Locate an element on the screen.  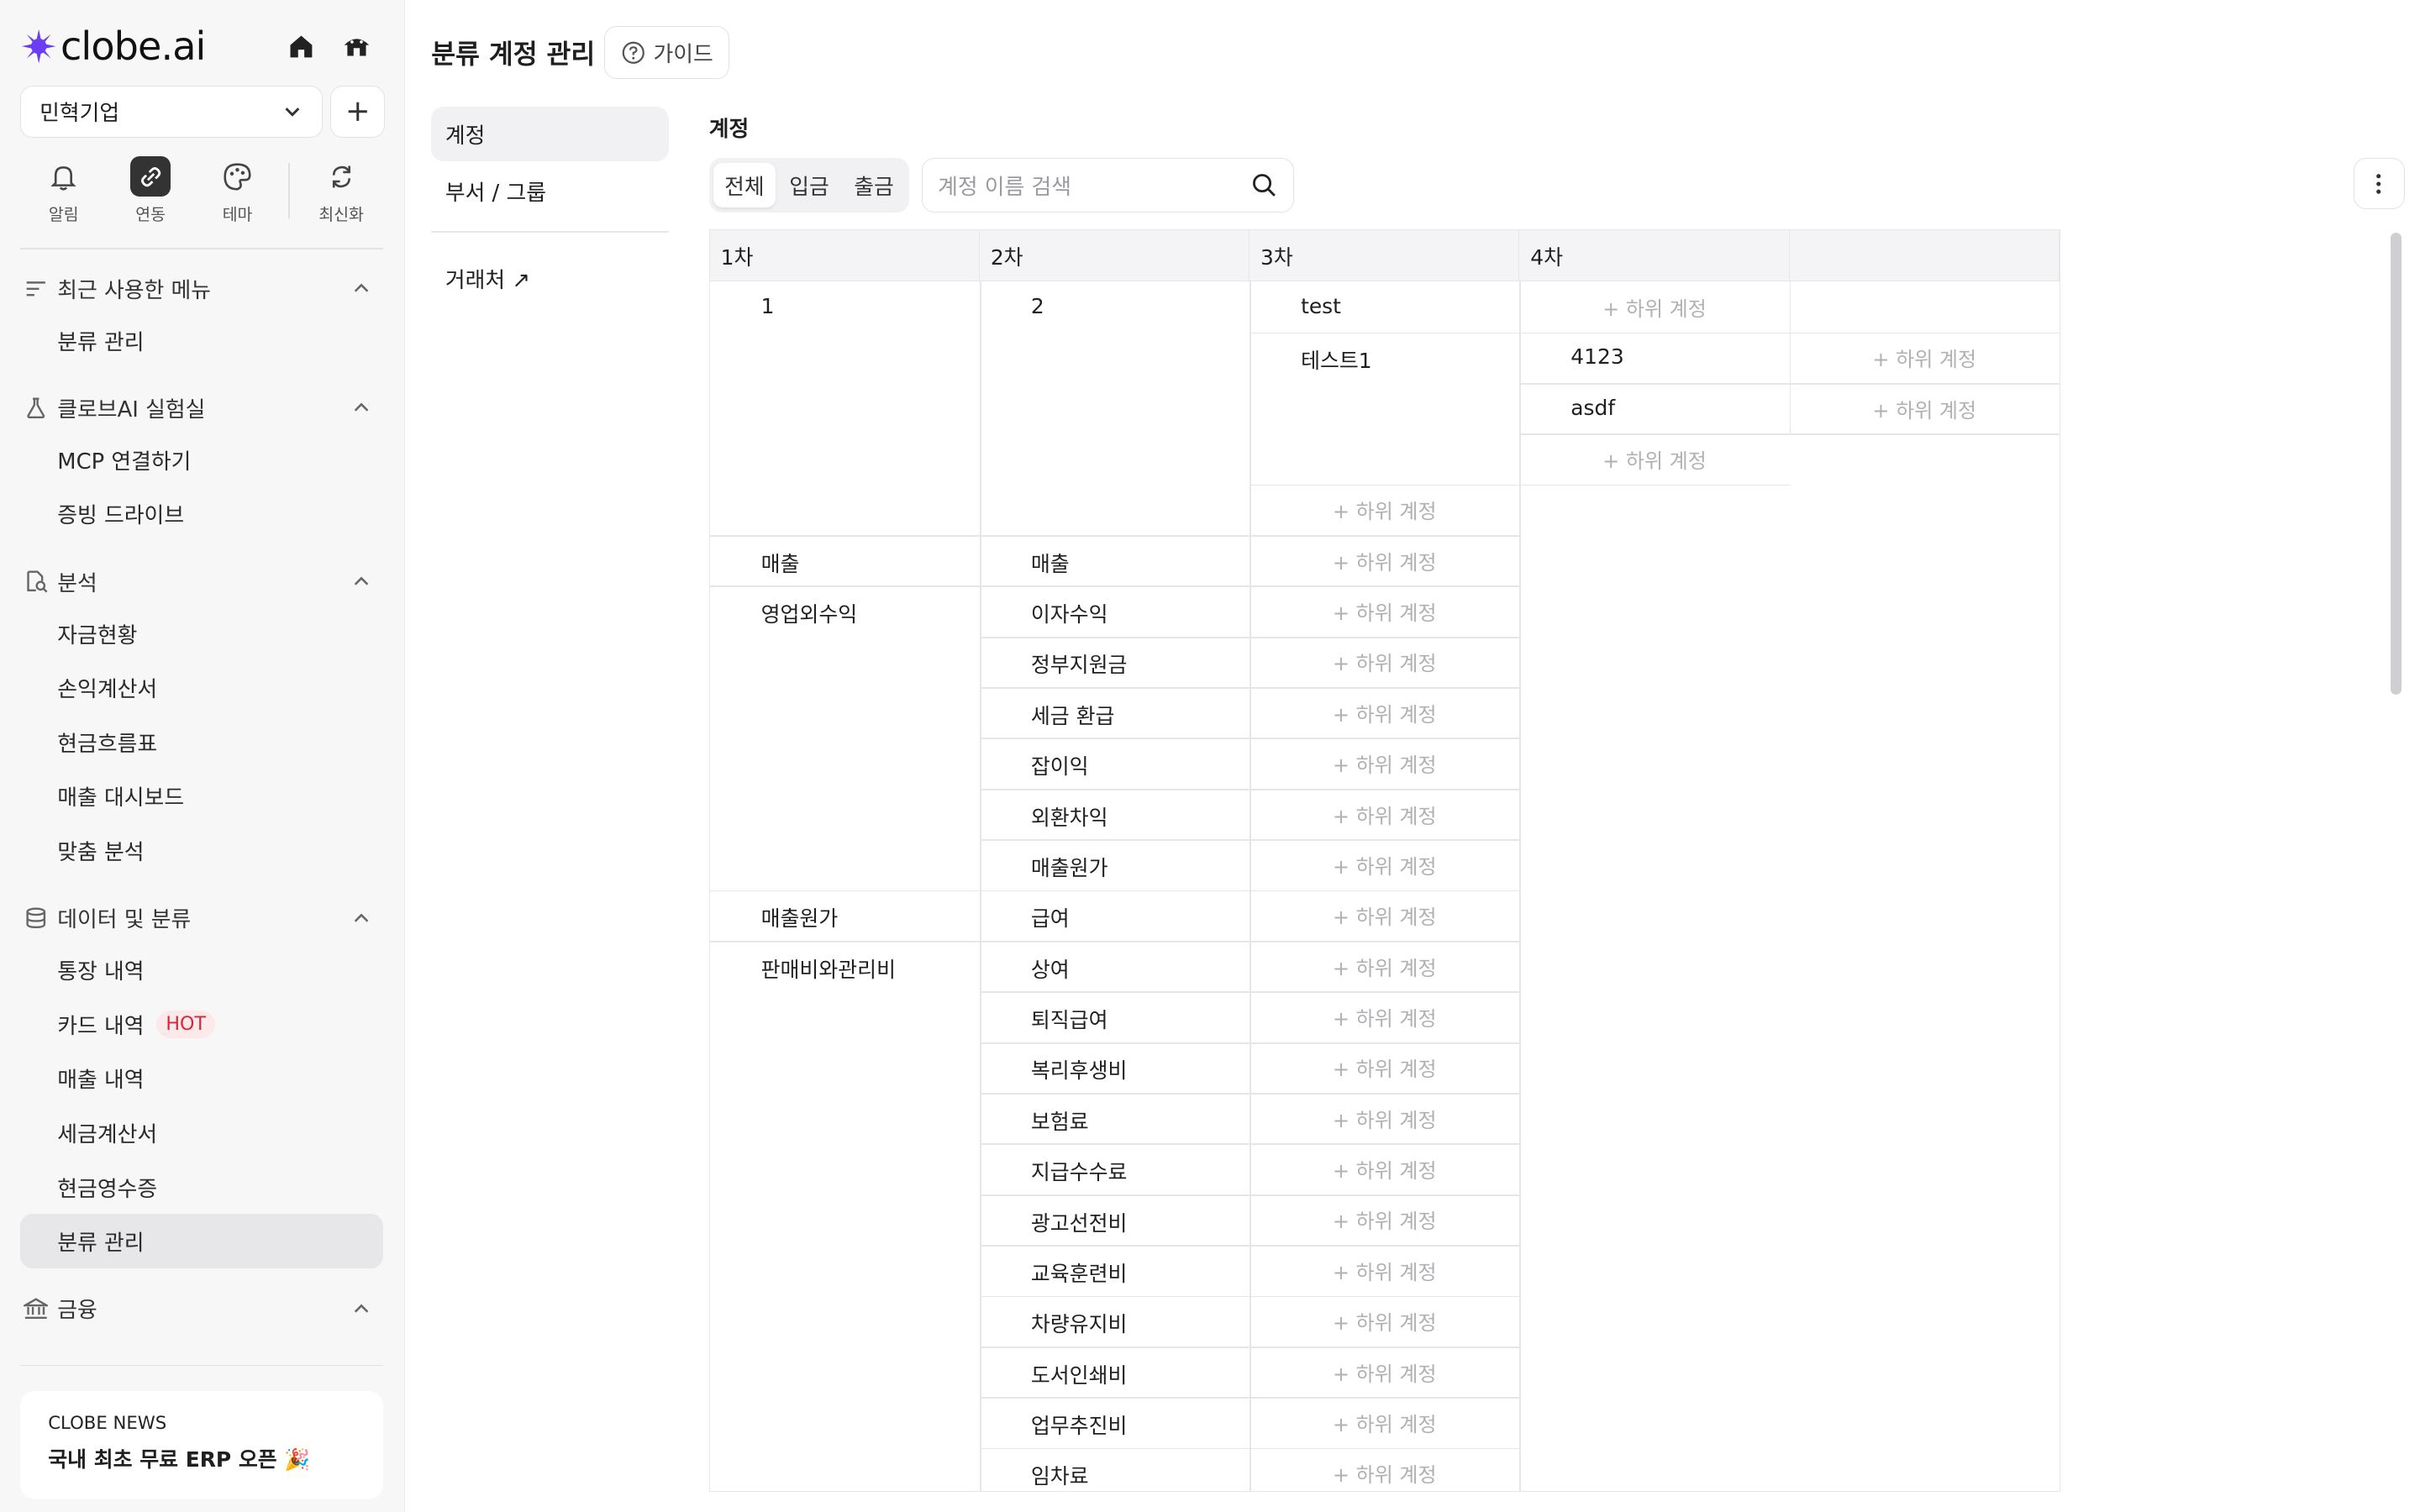
account-l2: 광고선전비 is located at coordinates (1135, 1219).